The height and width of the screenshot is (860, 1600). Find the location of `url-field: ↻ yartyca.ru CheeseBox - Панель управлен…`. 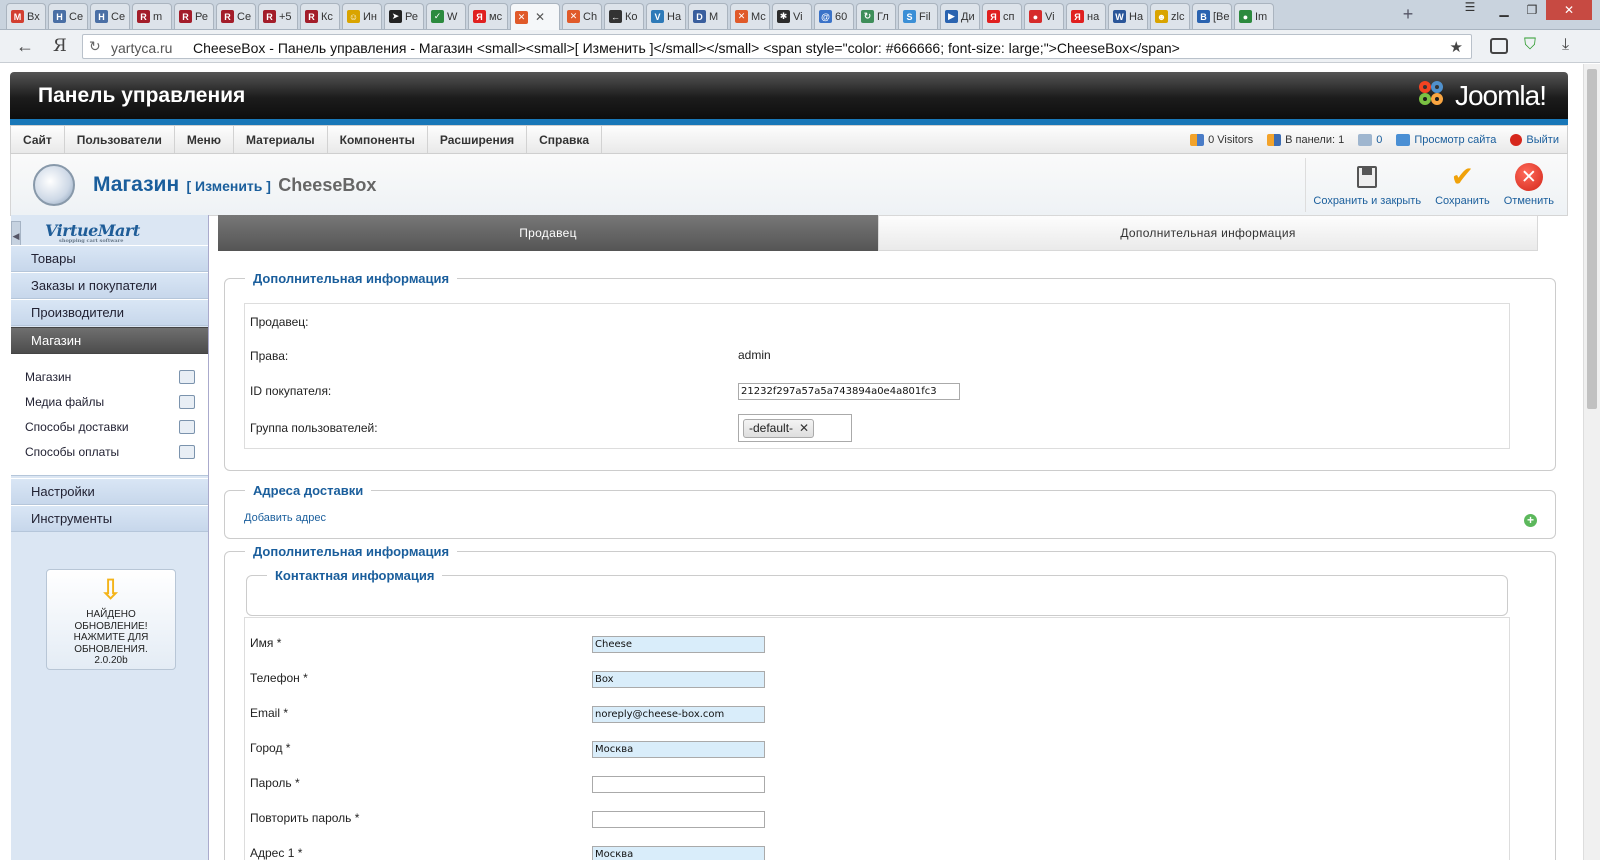

url-field: ↻ yartyca.ru CheeseBox - Панель управлен… is located at coordinates (777, 46).